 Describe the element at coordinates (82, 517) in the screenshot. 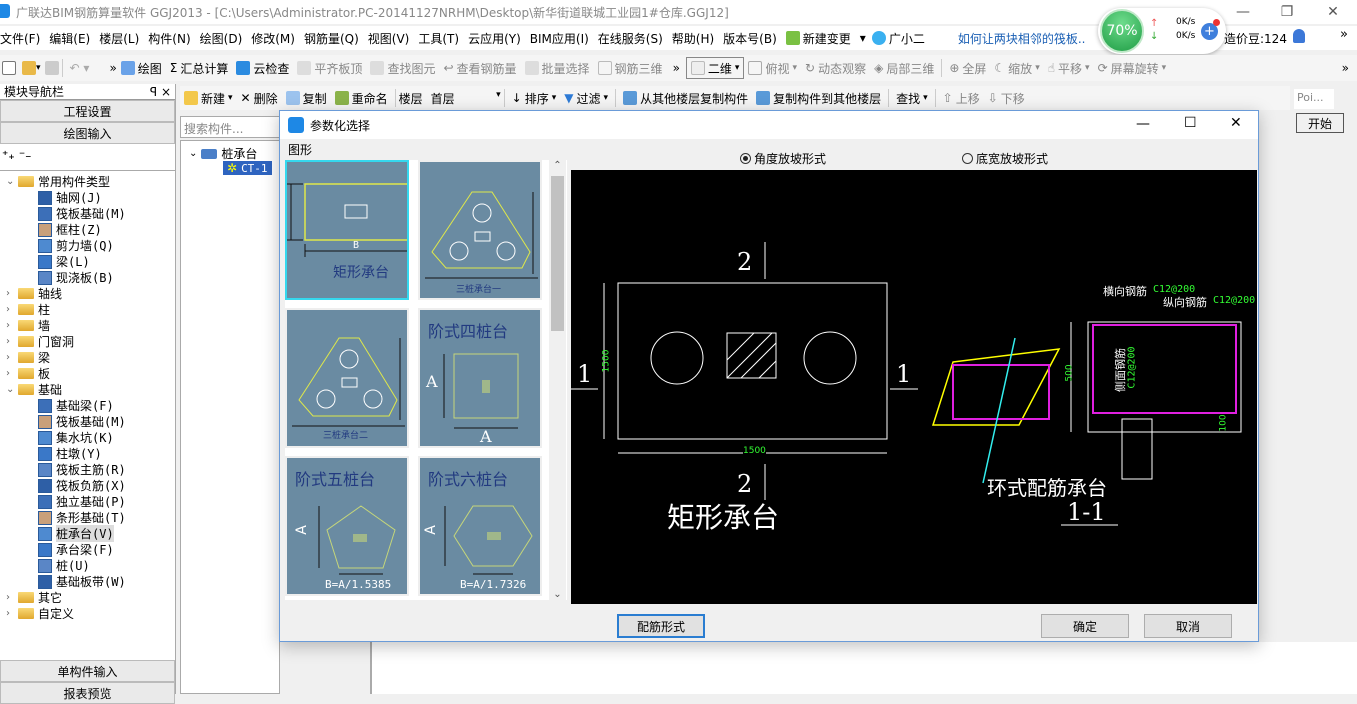

I see `tree-item: 条形基础(T)` at that location.